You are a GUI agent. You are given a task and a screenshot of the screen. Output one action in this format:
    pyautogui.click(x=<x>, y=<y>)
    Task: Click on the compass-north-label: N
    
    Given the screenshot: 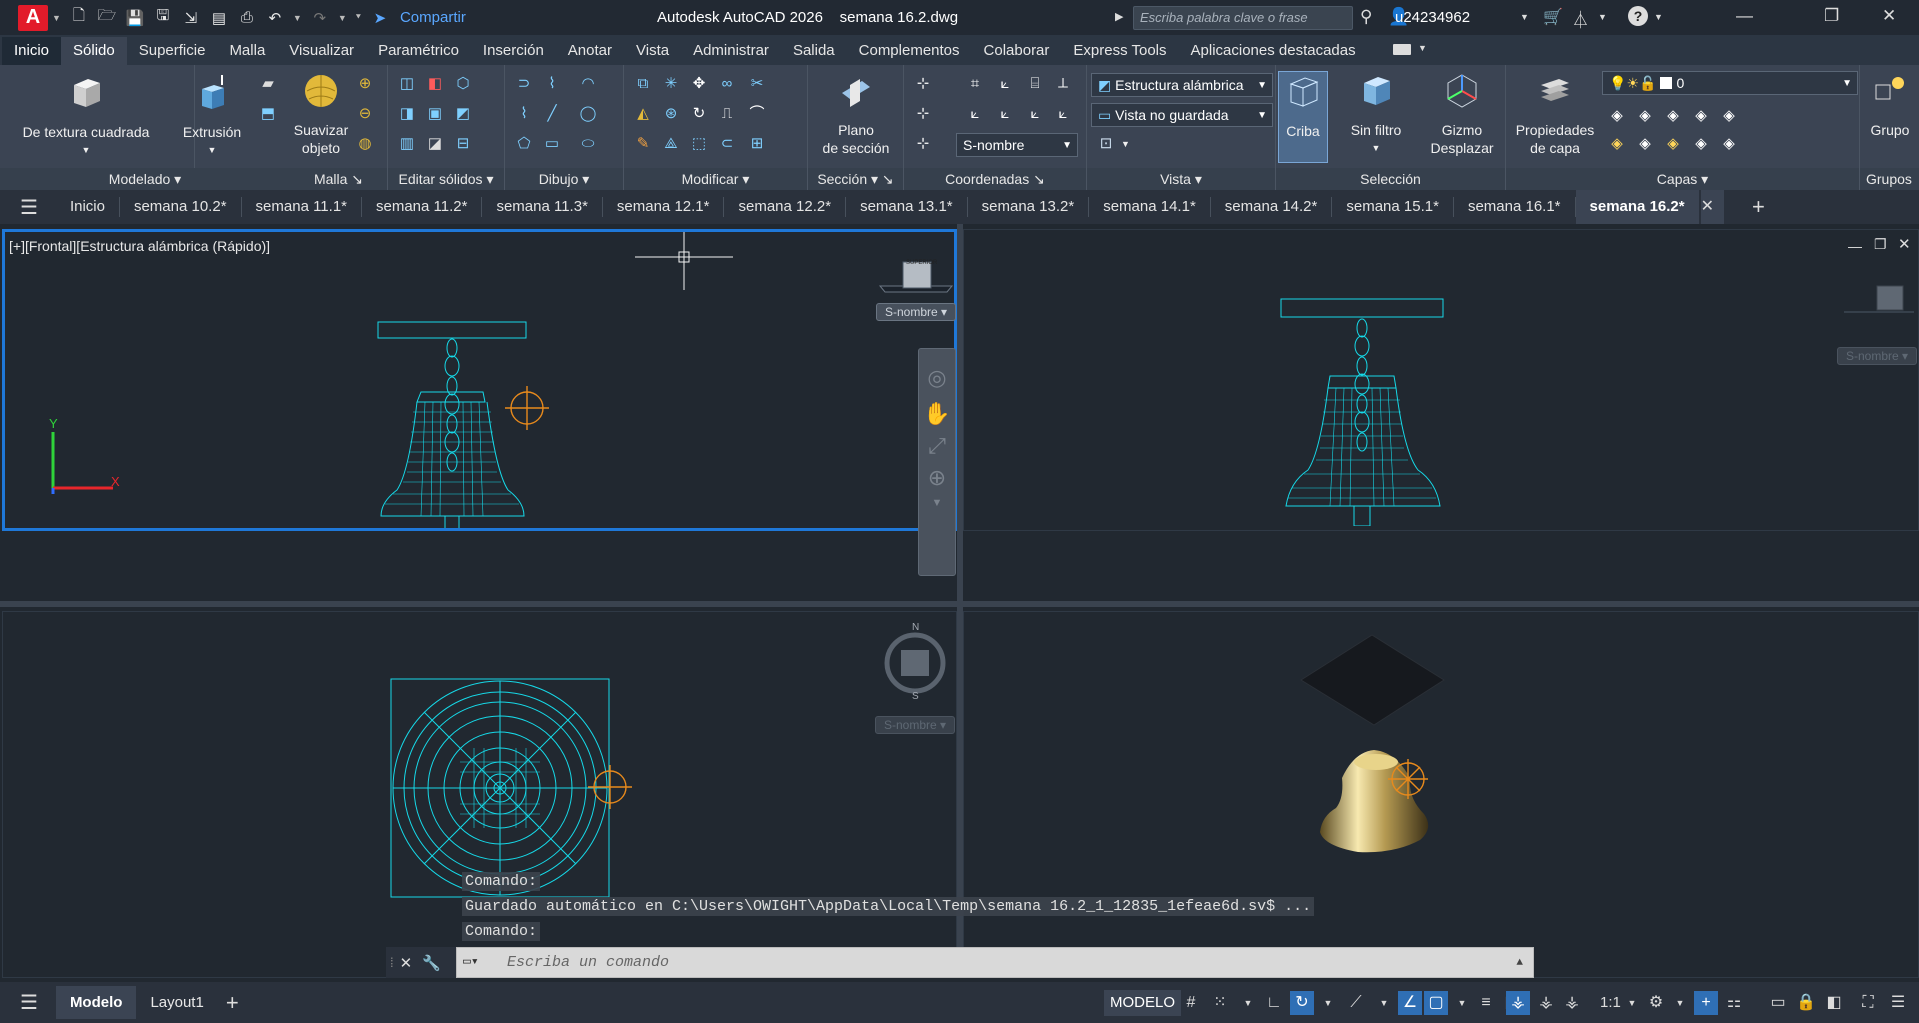 What is the action you would take?
    pyautogui.click(x=915, y=627)
    